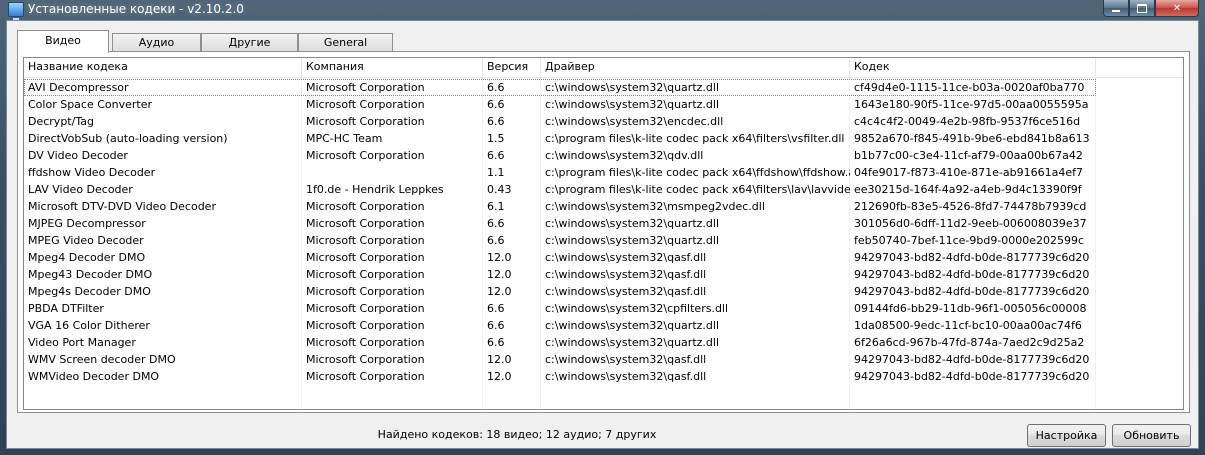 This screenshot has width=1205, height=455. What do you see at coordinates (1066, 435) in the screenshot?
I see `settings-button: Настройка` at bounding box center [1066, 435].